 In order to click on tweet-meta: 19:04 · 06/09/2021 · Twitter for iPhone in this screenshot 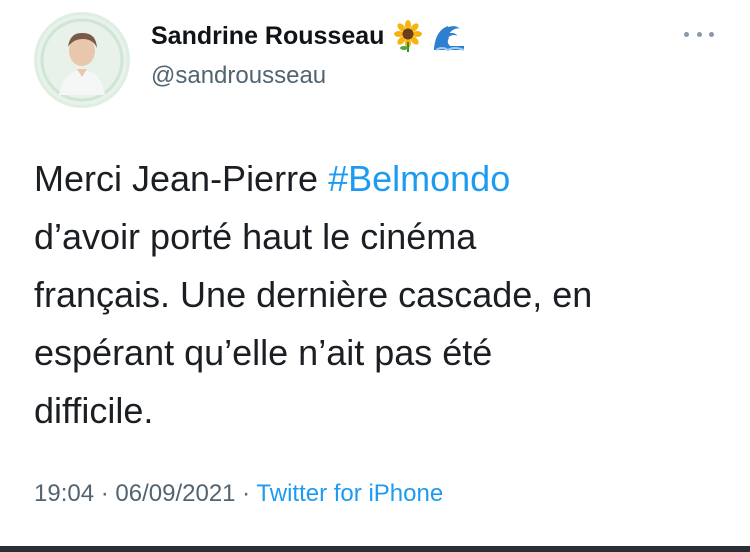, I will do `click(238, 494)`.